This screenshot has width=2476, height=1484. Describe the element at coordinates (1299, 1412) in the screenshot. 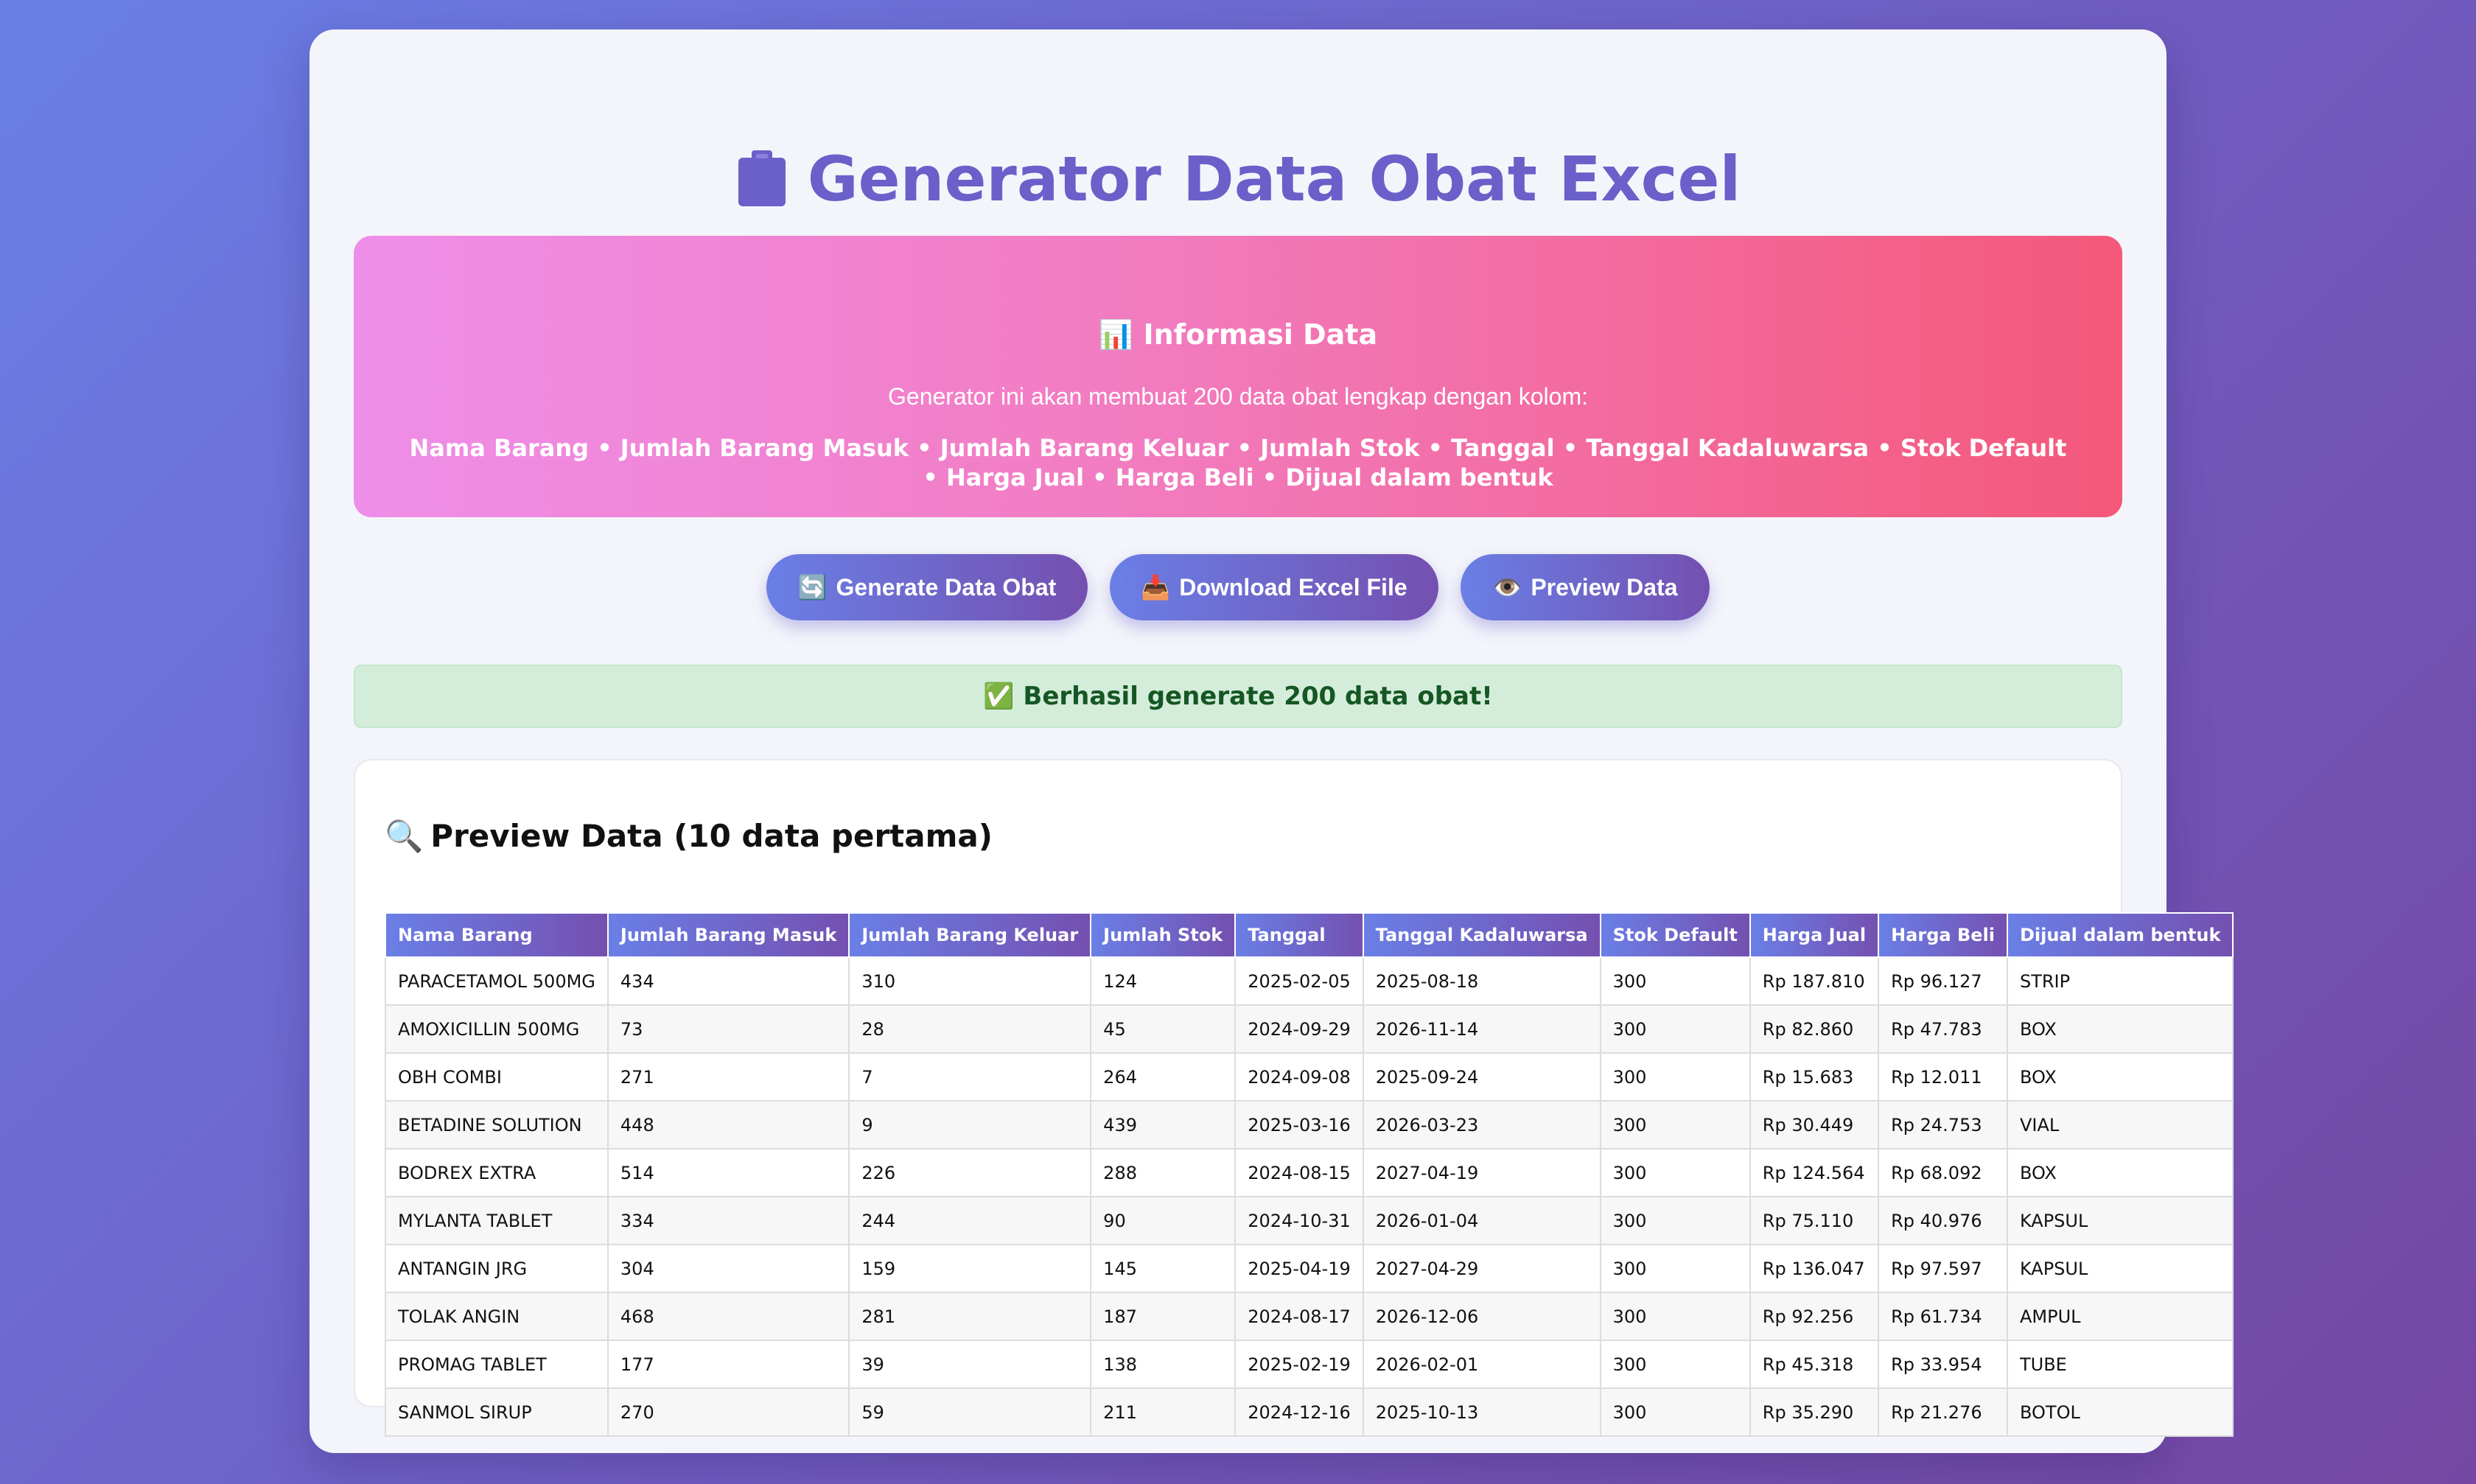

I see `table-cell: 2024-12-16` at that location.